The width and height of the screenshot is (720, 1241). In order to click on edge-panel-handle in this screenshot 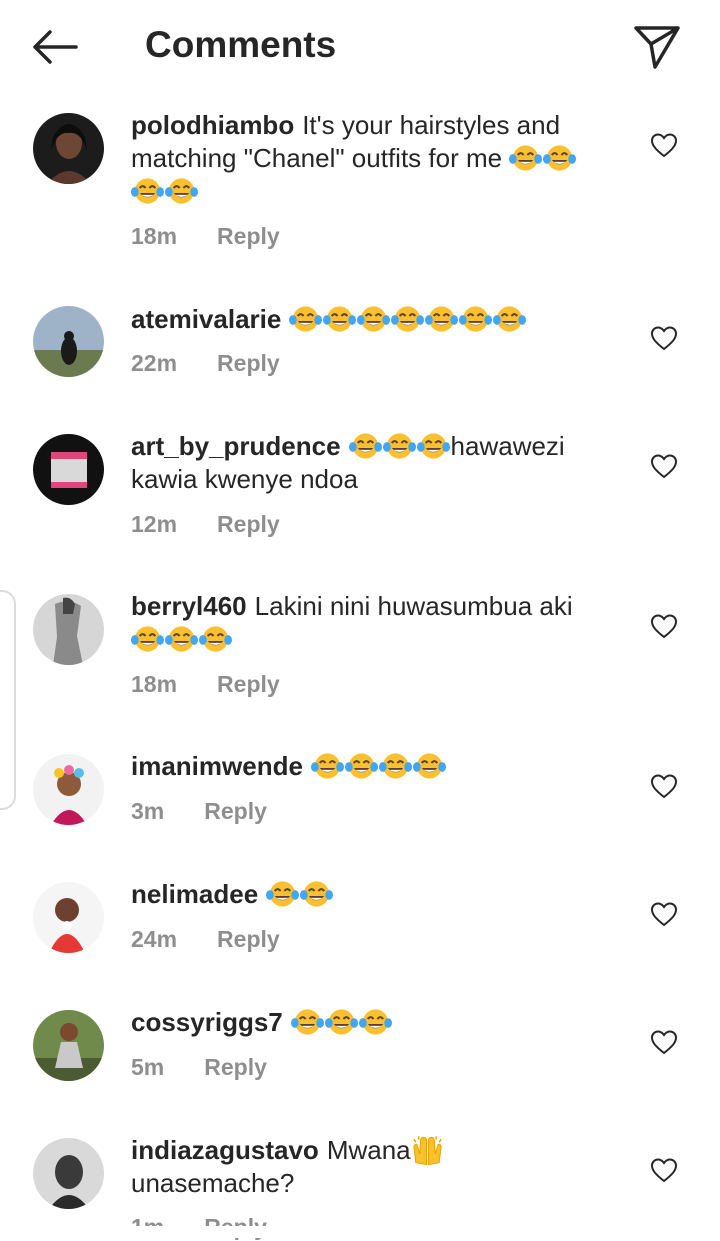, I will do `click(8, 700)`.